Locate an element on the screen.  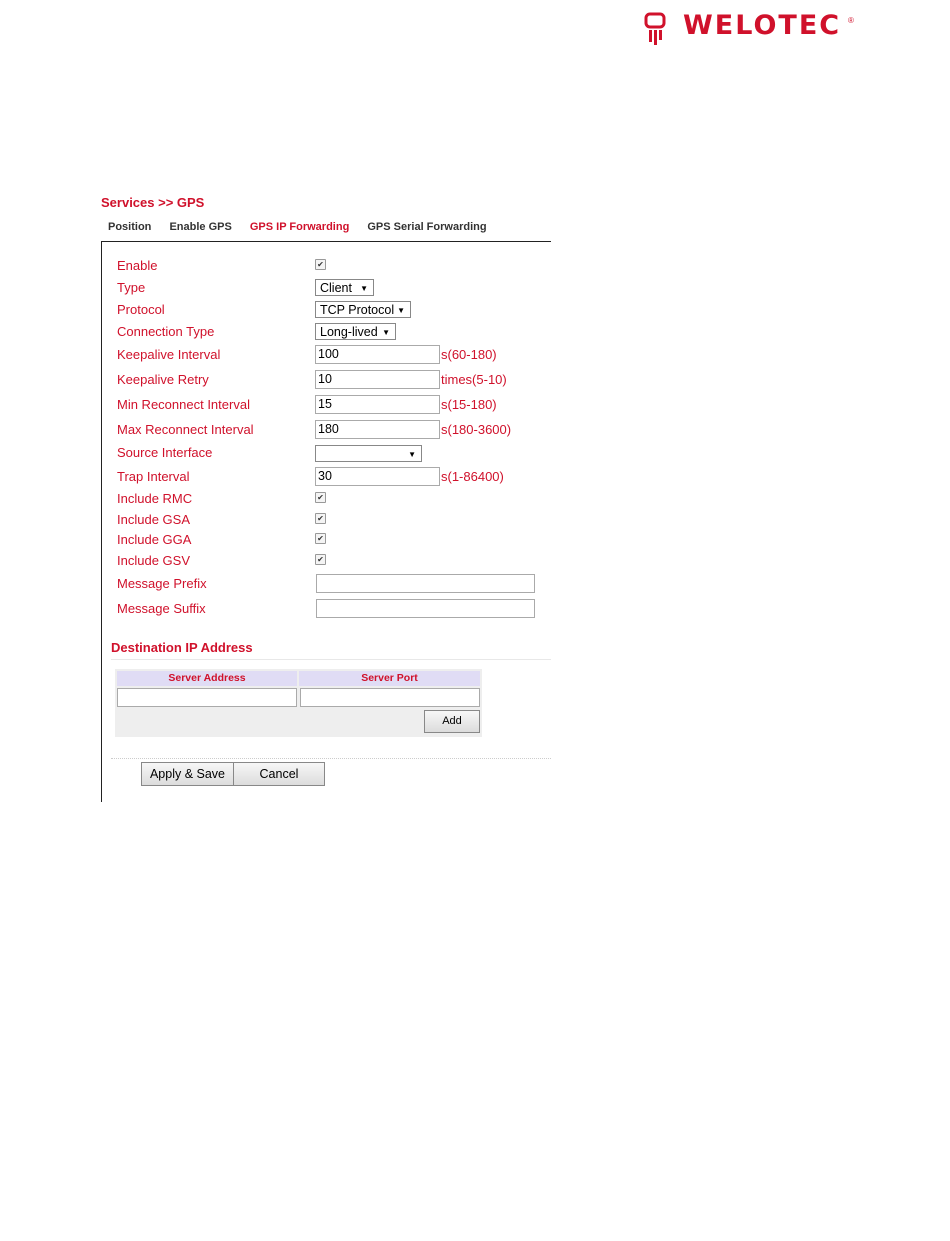
enable-checkbox: ✔ is located at coordinates (320, 264).